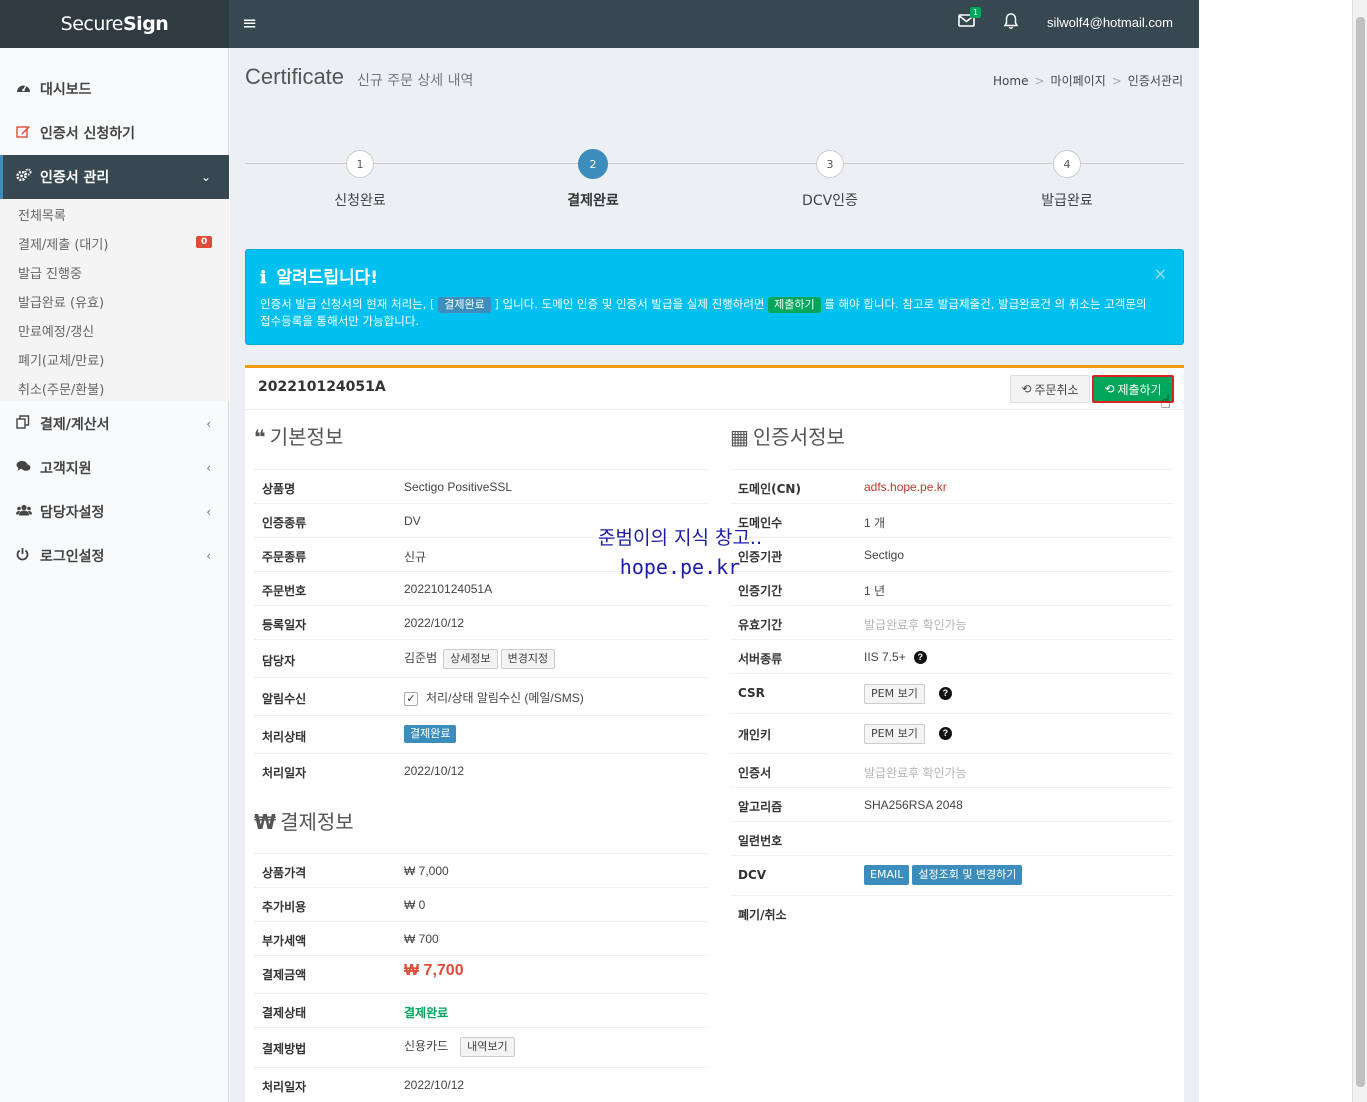 This screenshot has height=1102, width=1367. What do you see at coordinates (884, 555) in the screenshot?
I see `row-value: Sectigo` at bounding box center [884, 555].